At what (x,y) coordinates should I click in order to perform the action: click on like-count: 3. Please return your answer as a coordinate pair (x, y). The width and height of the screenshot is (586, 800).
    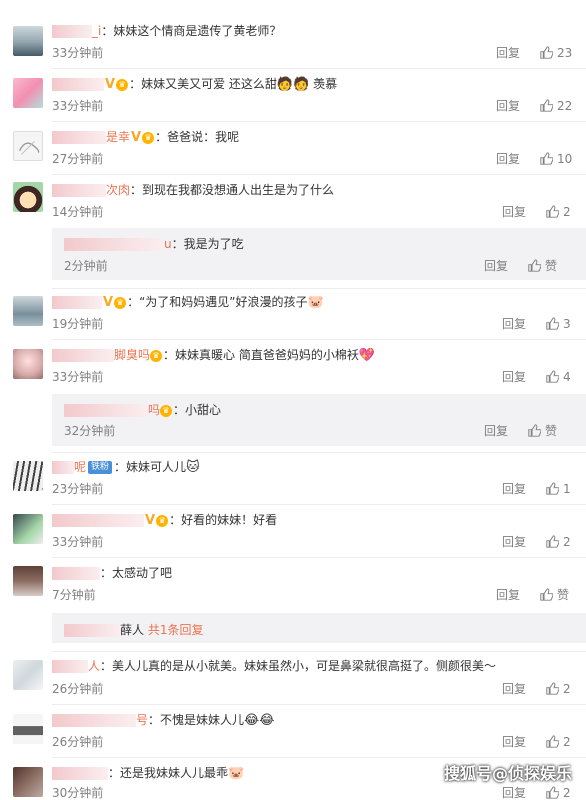
    Looking at the image, I should click on (567, 324).